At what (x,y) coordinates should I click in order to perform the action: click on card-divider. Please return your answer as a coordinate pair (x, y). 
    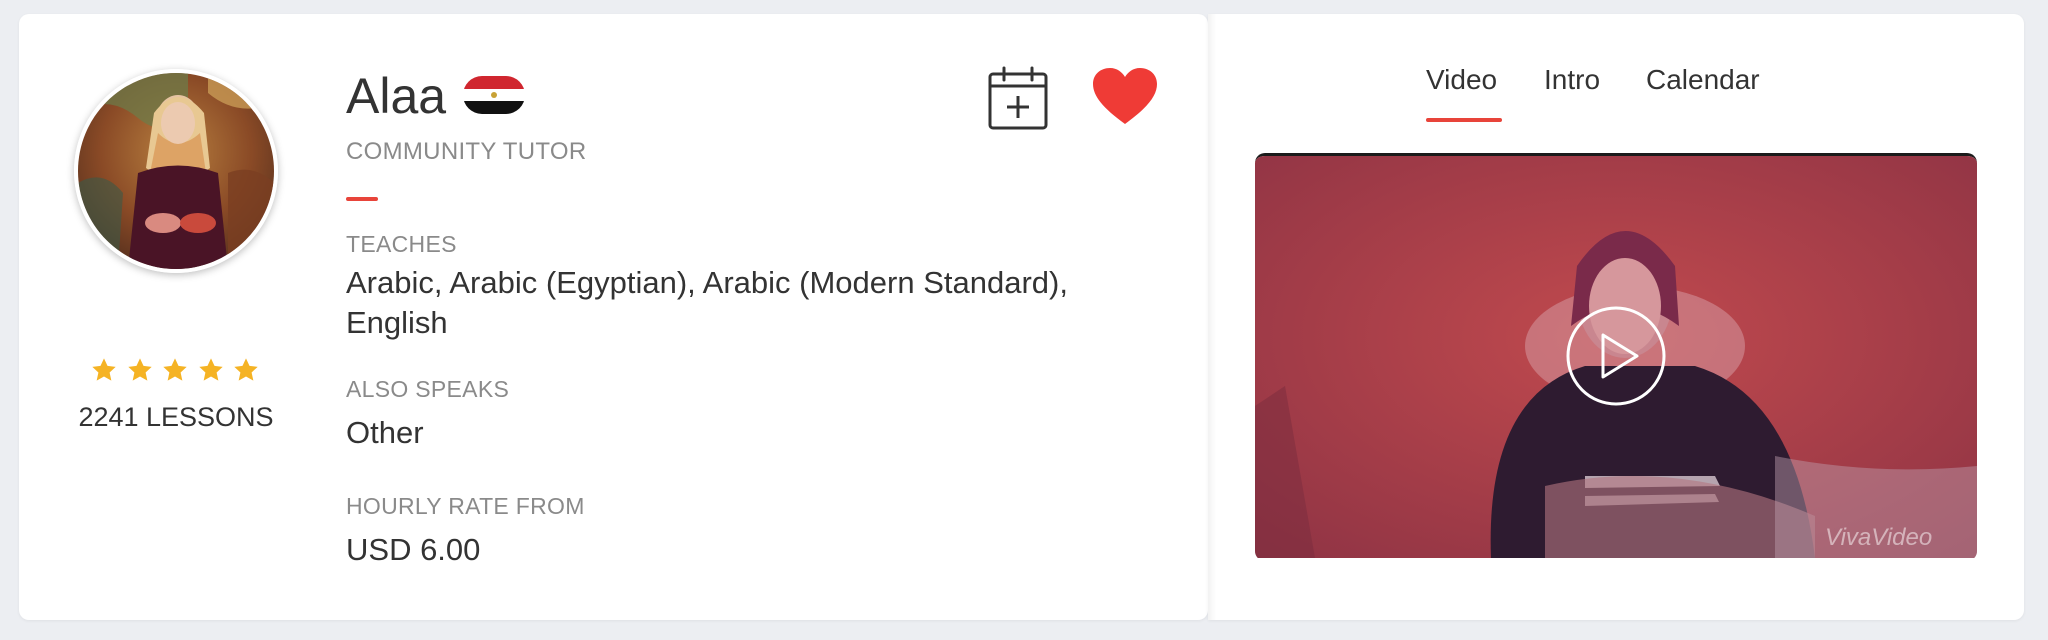
    Looking at the image, I should click on (1212, 317).